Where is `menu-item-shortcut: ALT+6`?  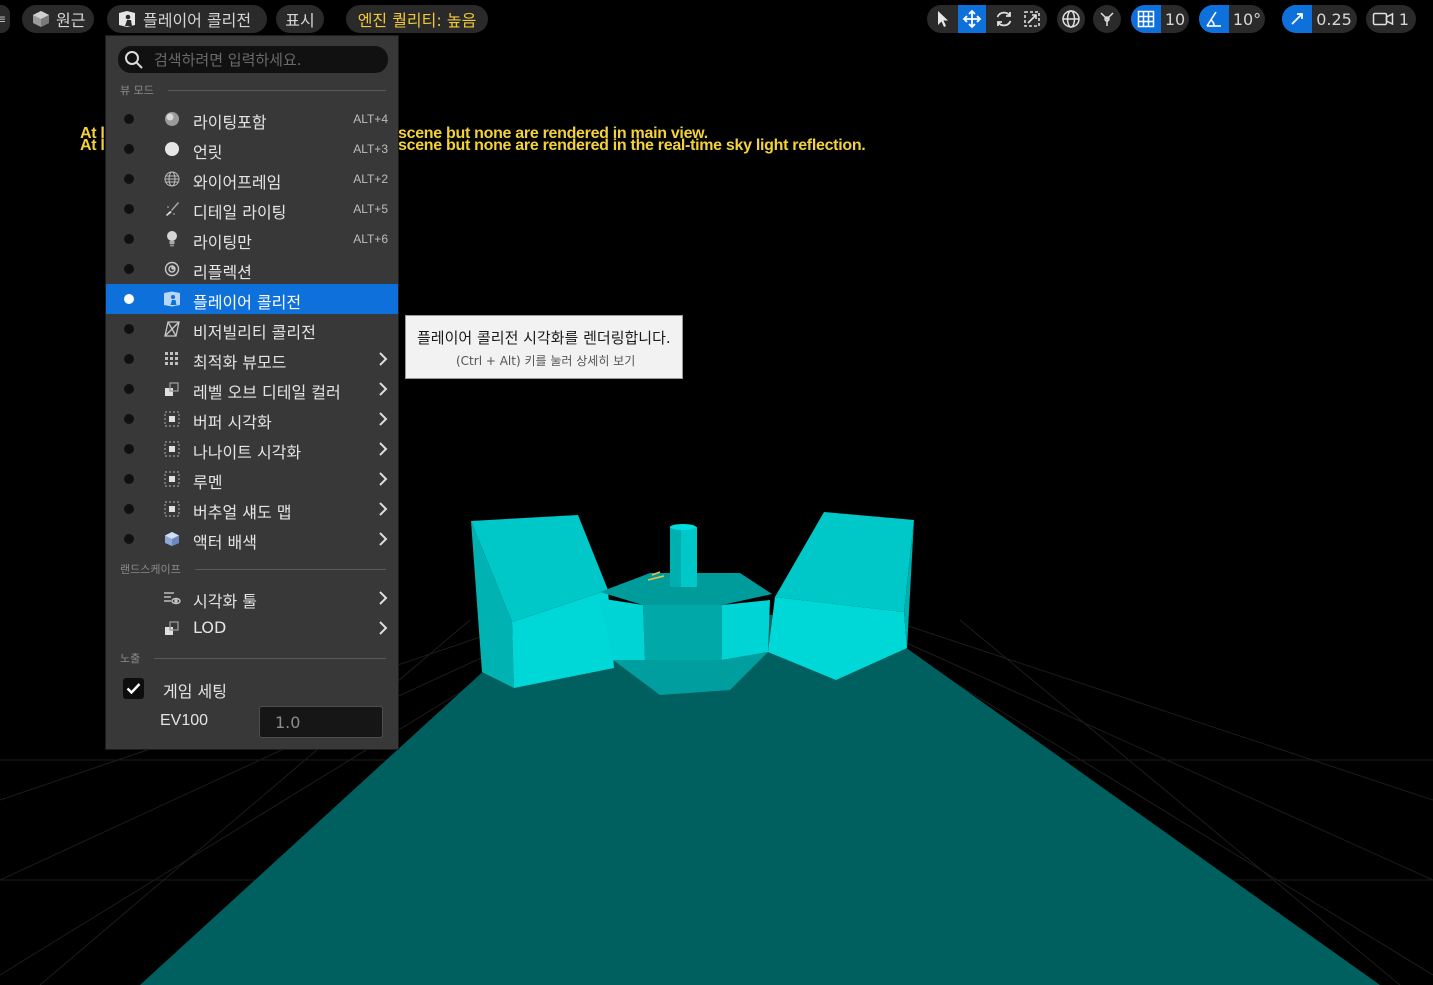
menu-item-shortcut: ALT+6 is located at coordinates (370, 239).